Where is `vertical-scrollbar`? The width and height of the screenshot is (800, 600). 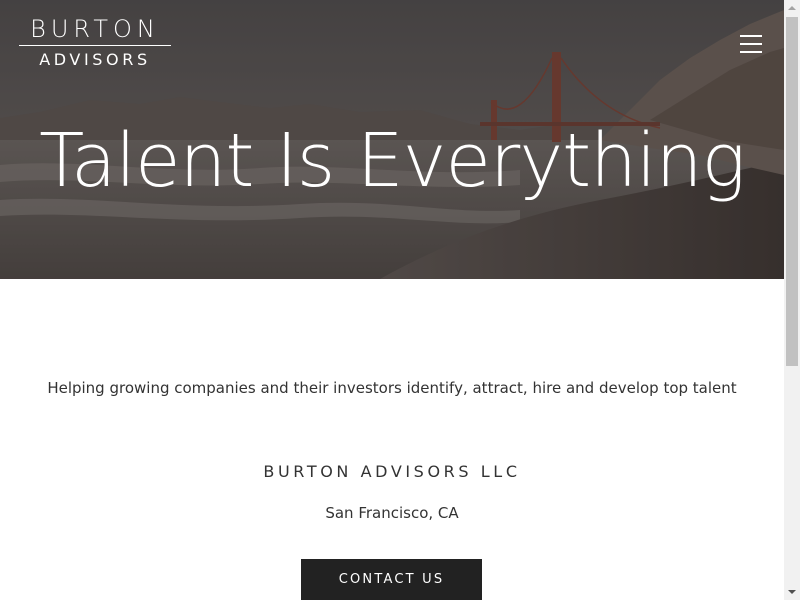
vertical-scrollbar is located at coordinates (792, 300).